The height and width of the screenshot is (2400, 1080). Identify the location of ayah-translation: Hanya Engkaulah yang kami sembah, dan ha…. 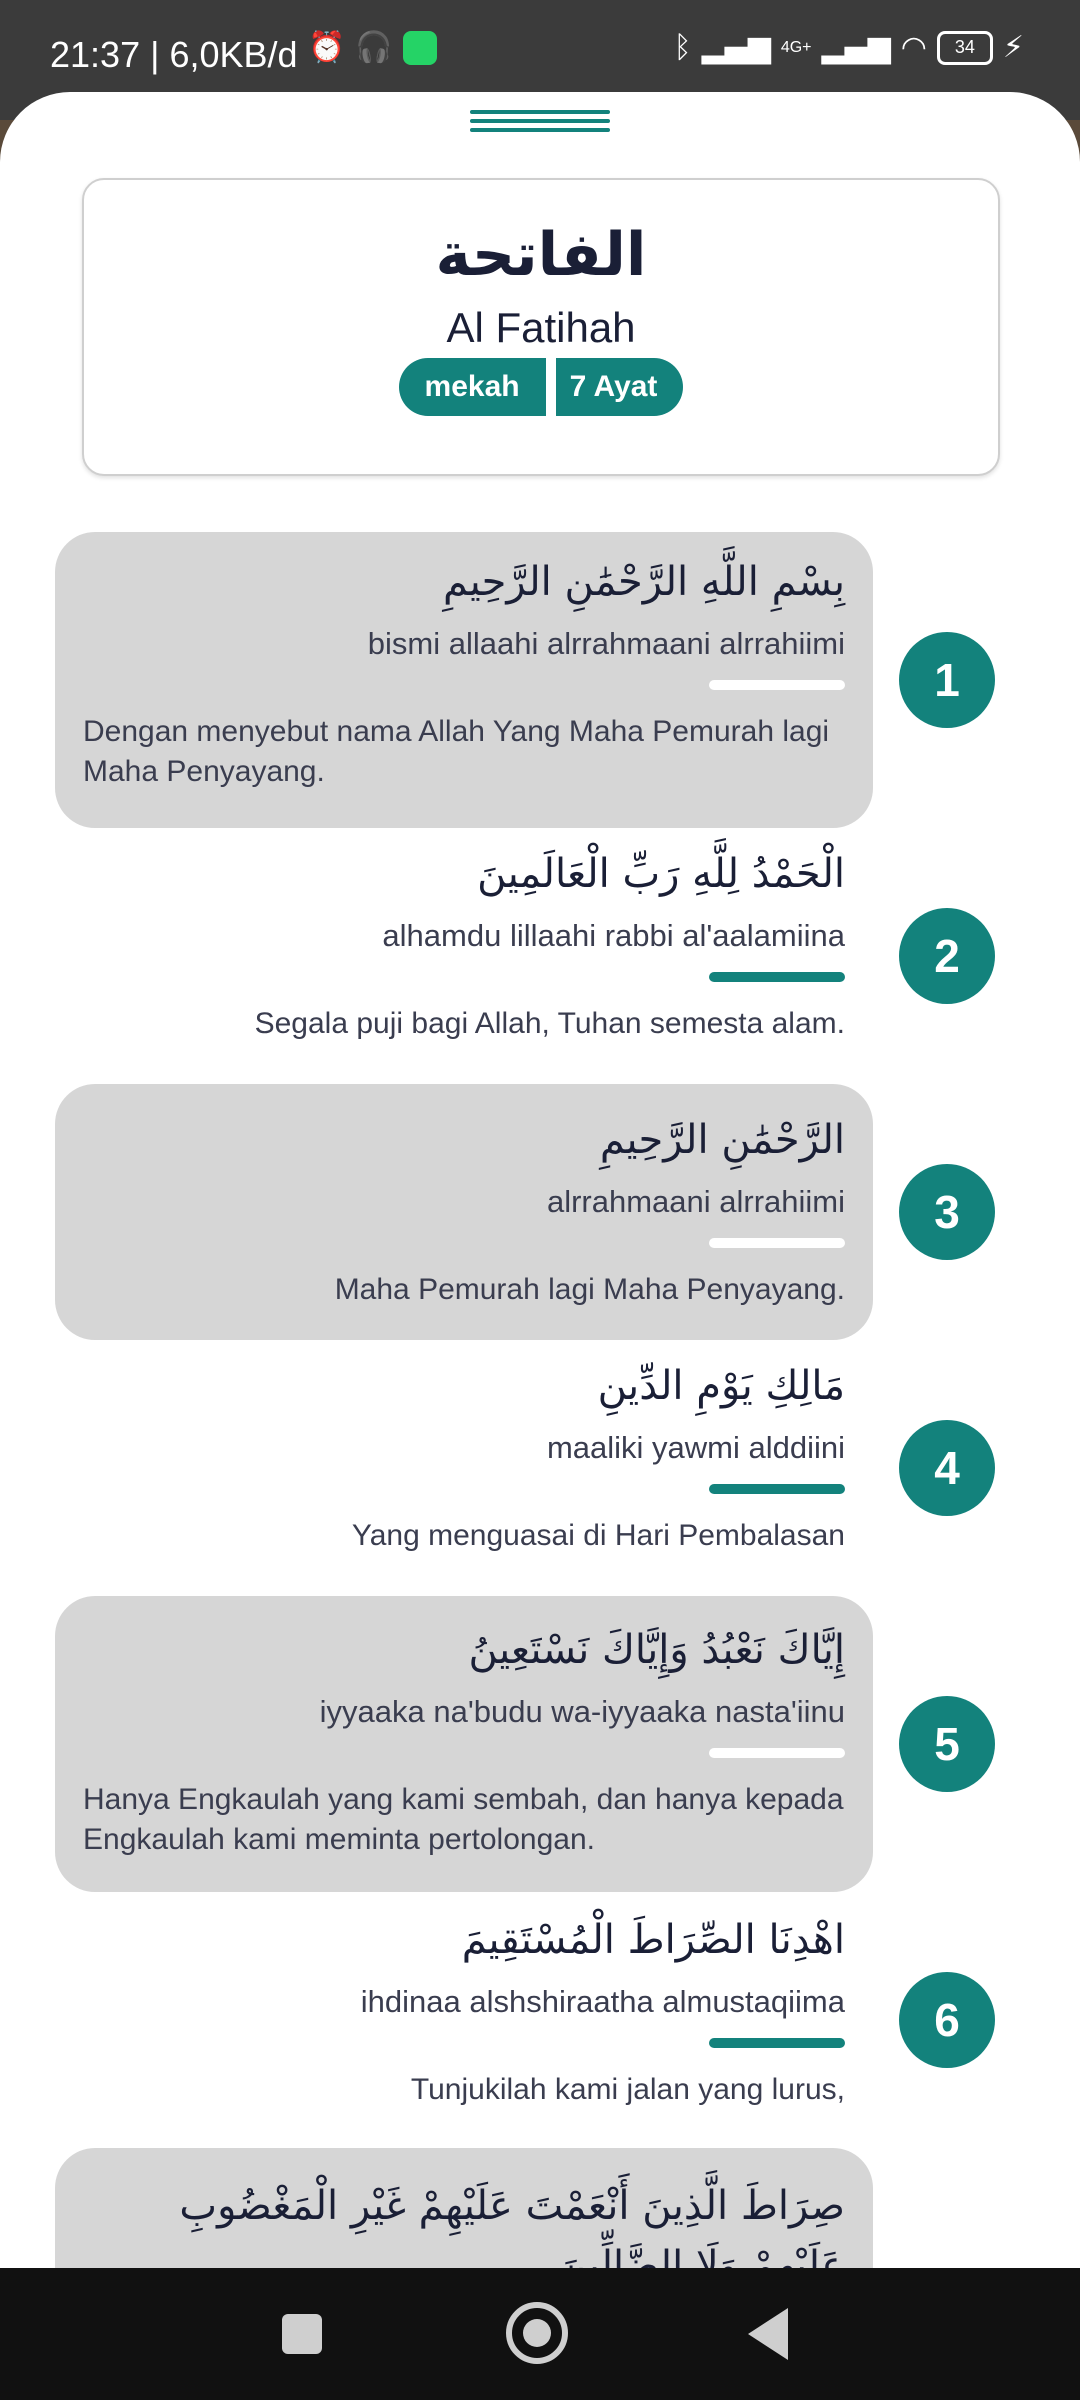
(463, 1819).